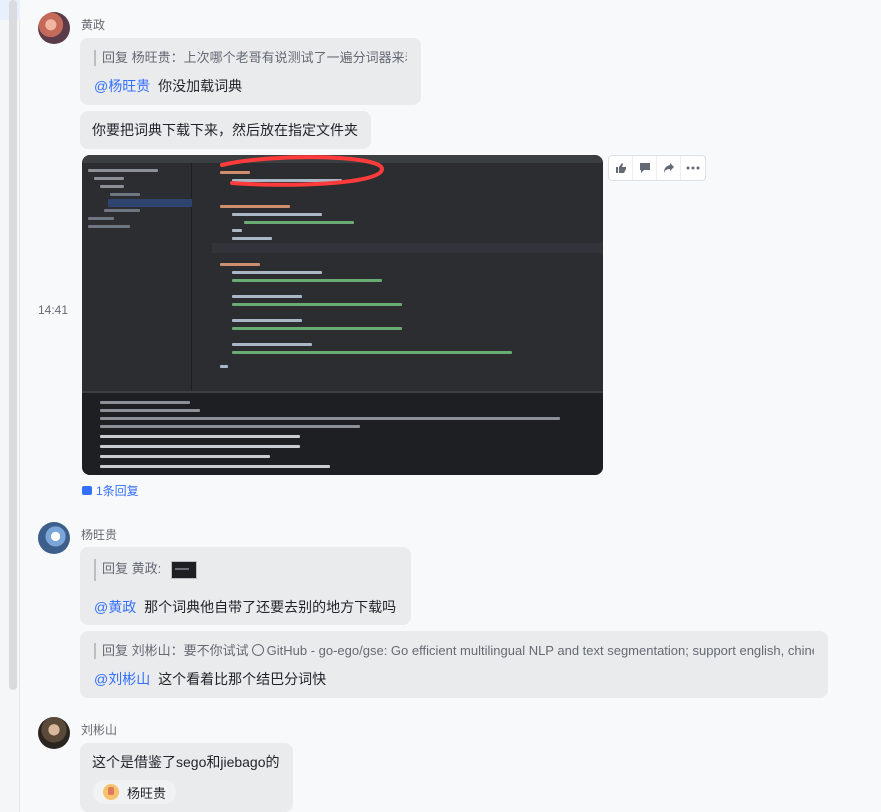 The width and height of the screenshot is (881, 812). Describe the element at coordinates (183, 569) in the screenshot. I see `image-thumbnail` at that location.